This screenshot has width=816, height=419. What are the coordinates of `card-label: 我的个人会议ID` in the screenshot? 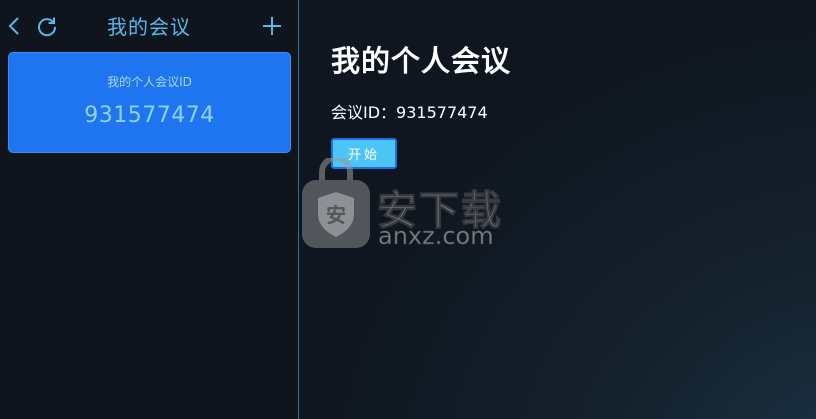 It's located at (149, 82).